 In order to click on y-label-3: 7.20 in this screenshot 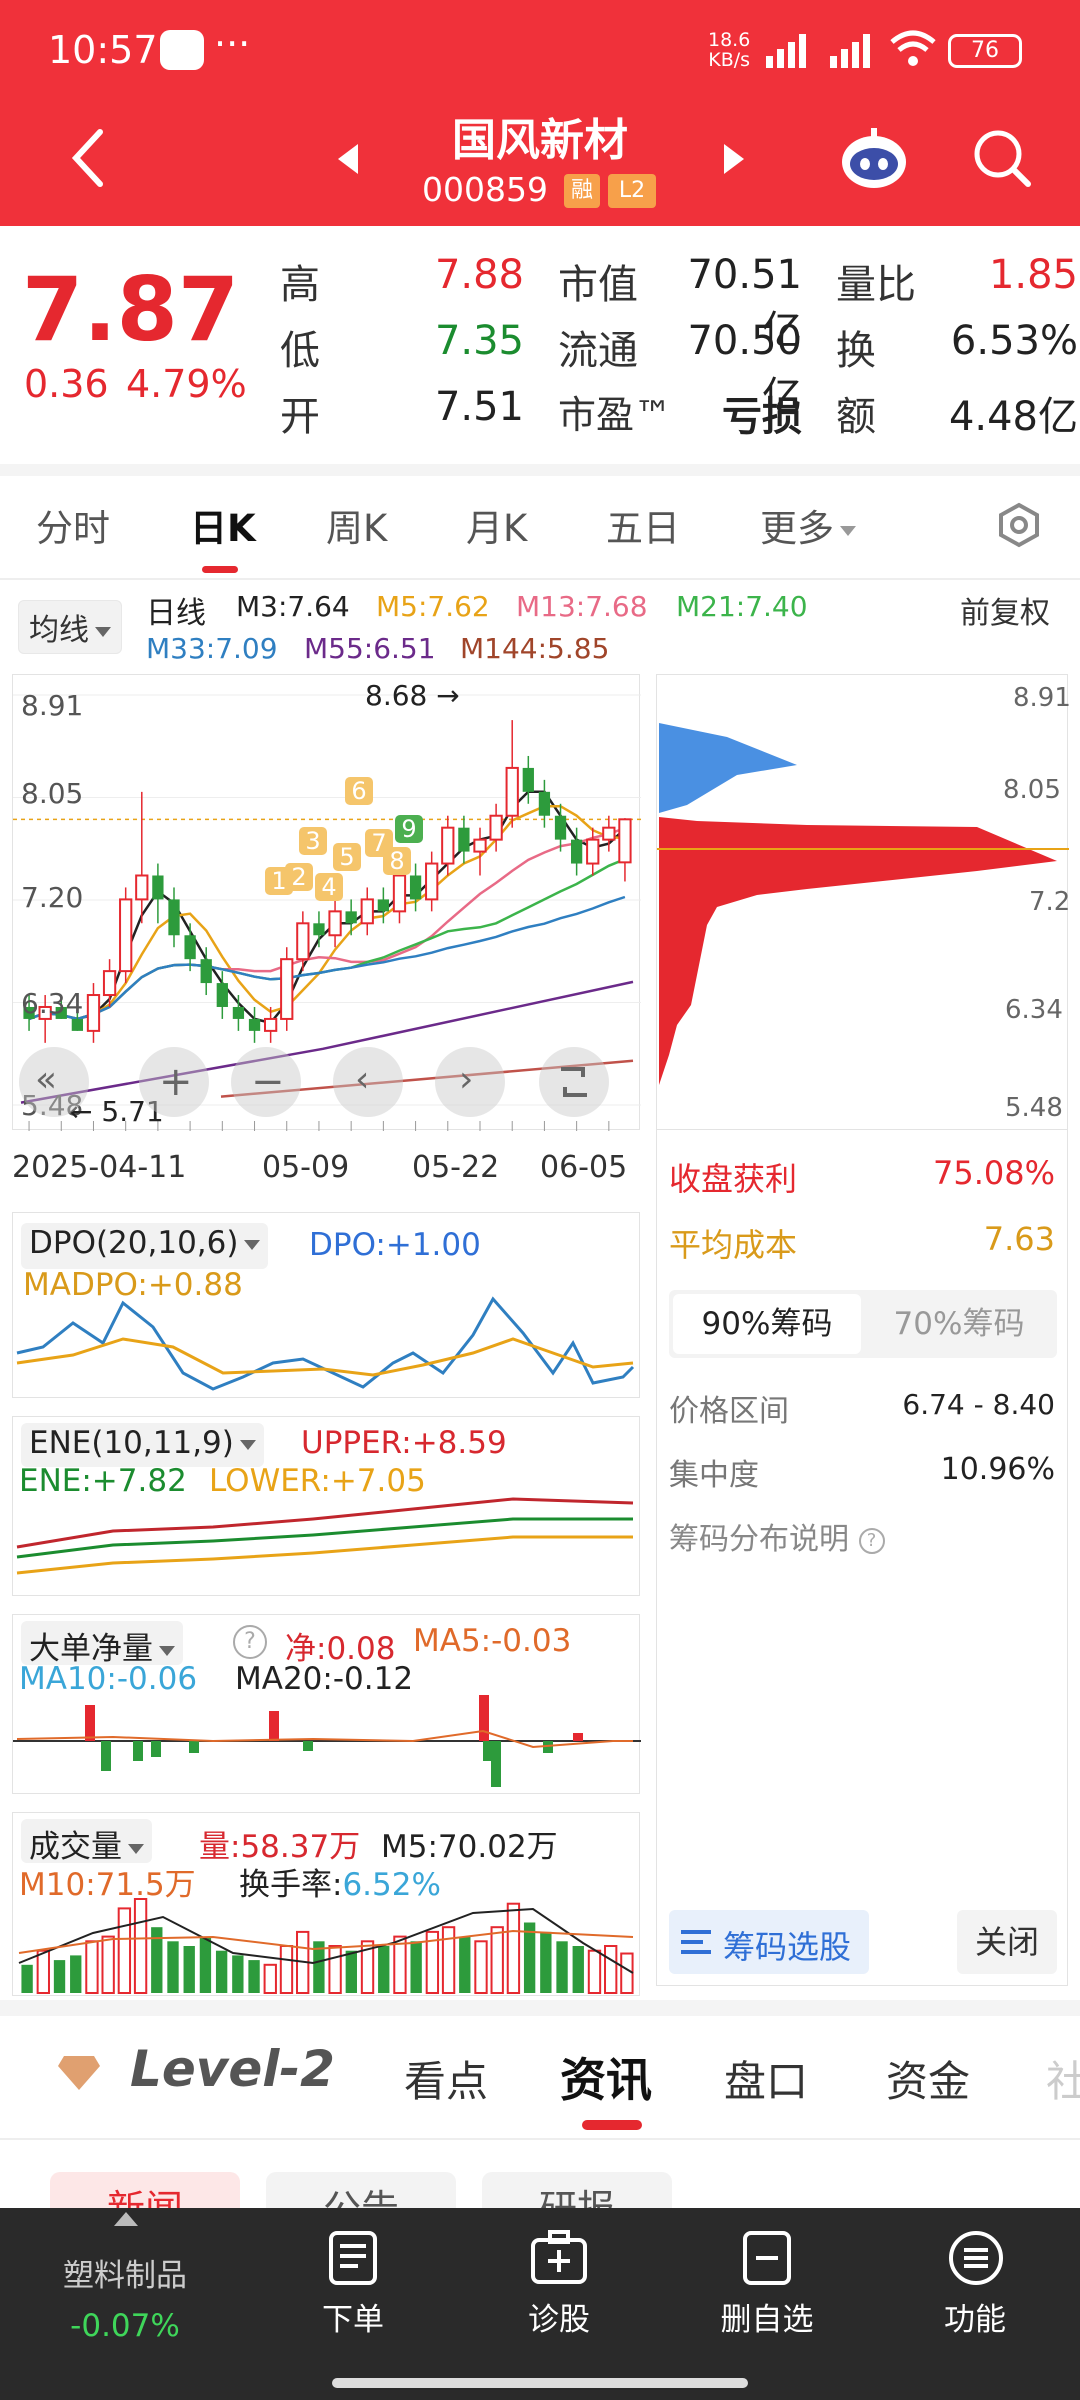, I will do `click(52, 897)`.